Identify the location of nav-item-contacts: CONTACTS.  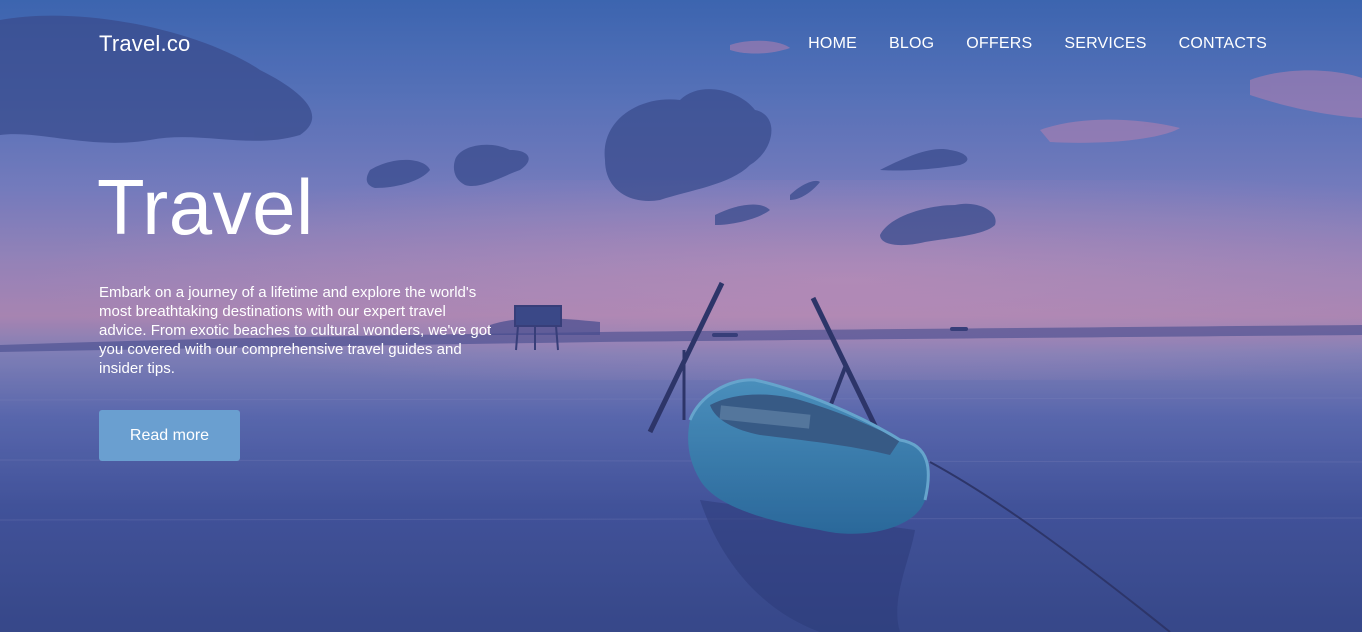
(1223, 44).